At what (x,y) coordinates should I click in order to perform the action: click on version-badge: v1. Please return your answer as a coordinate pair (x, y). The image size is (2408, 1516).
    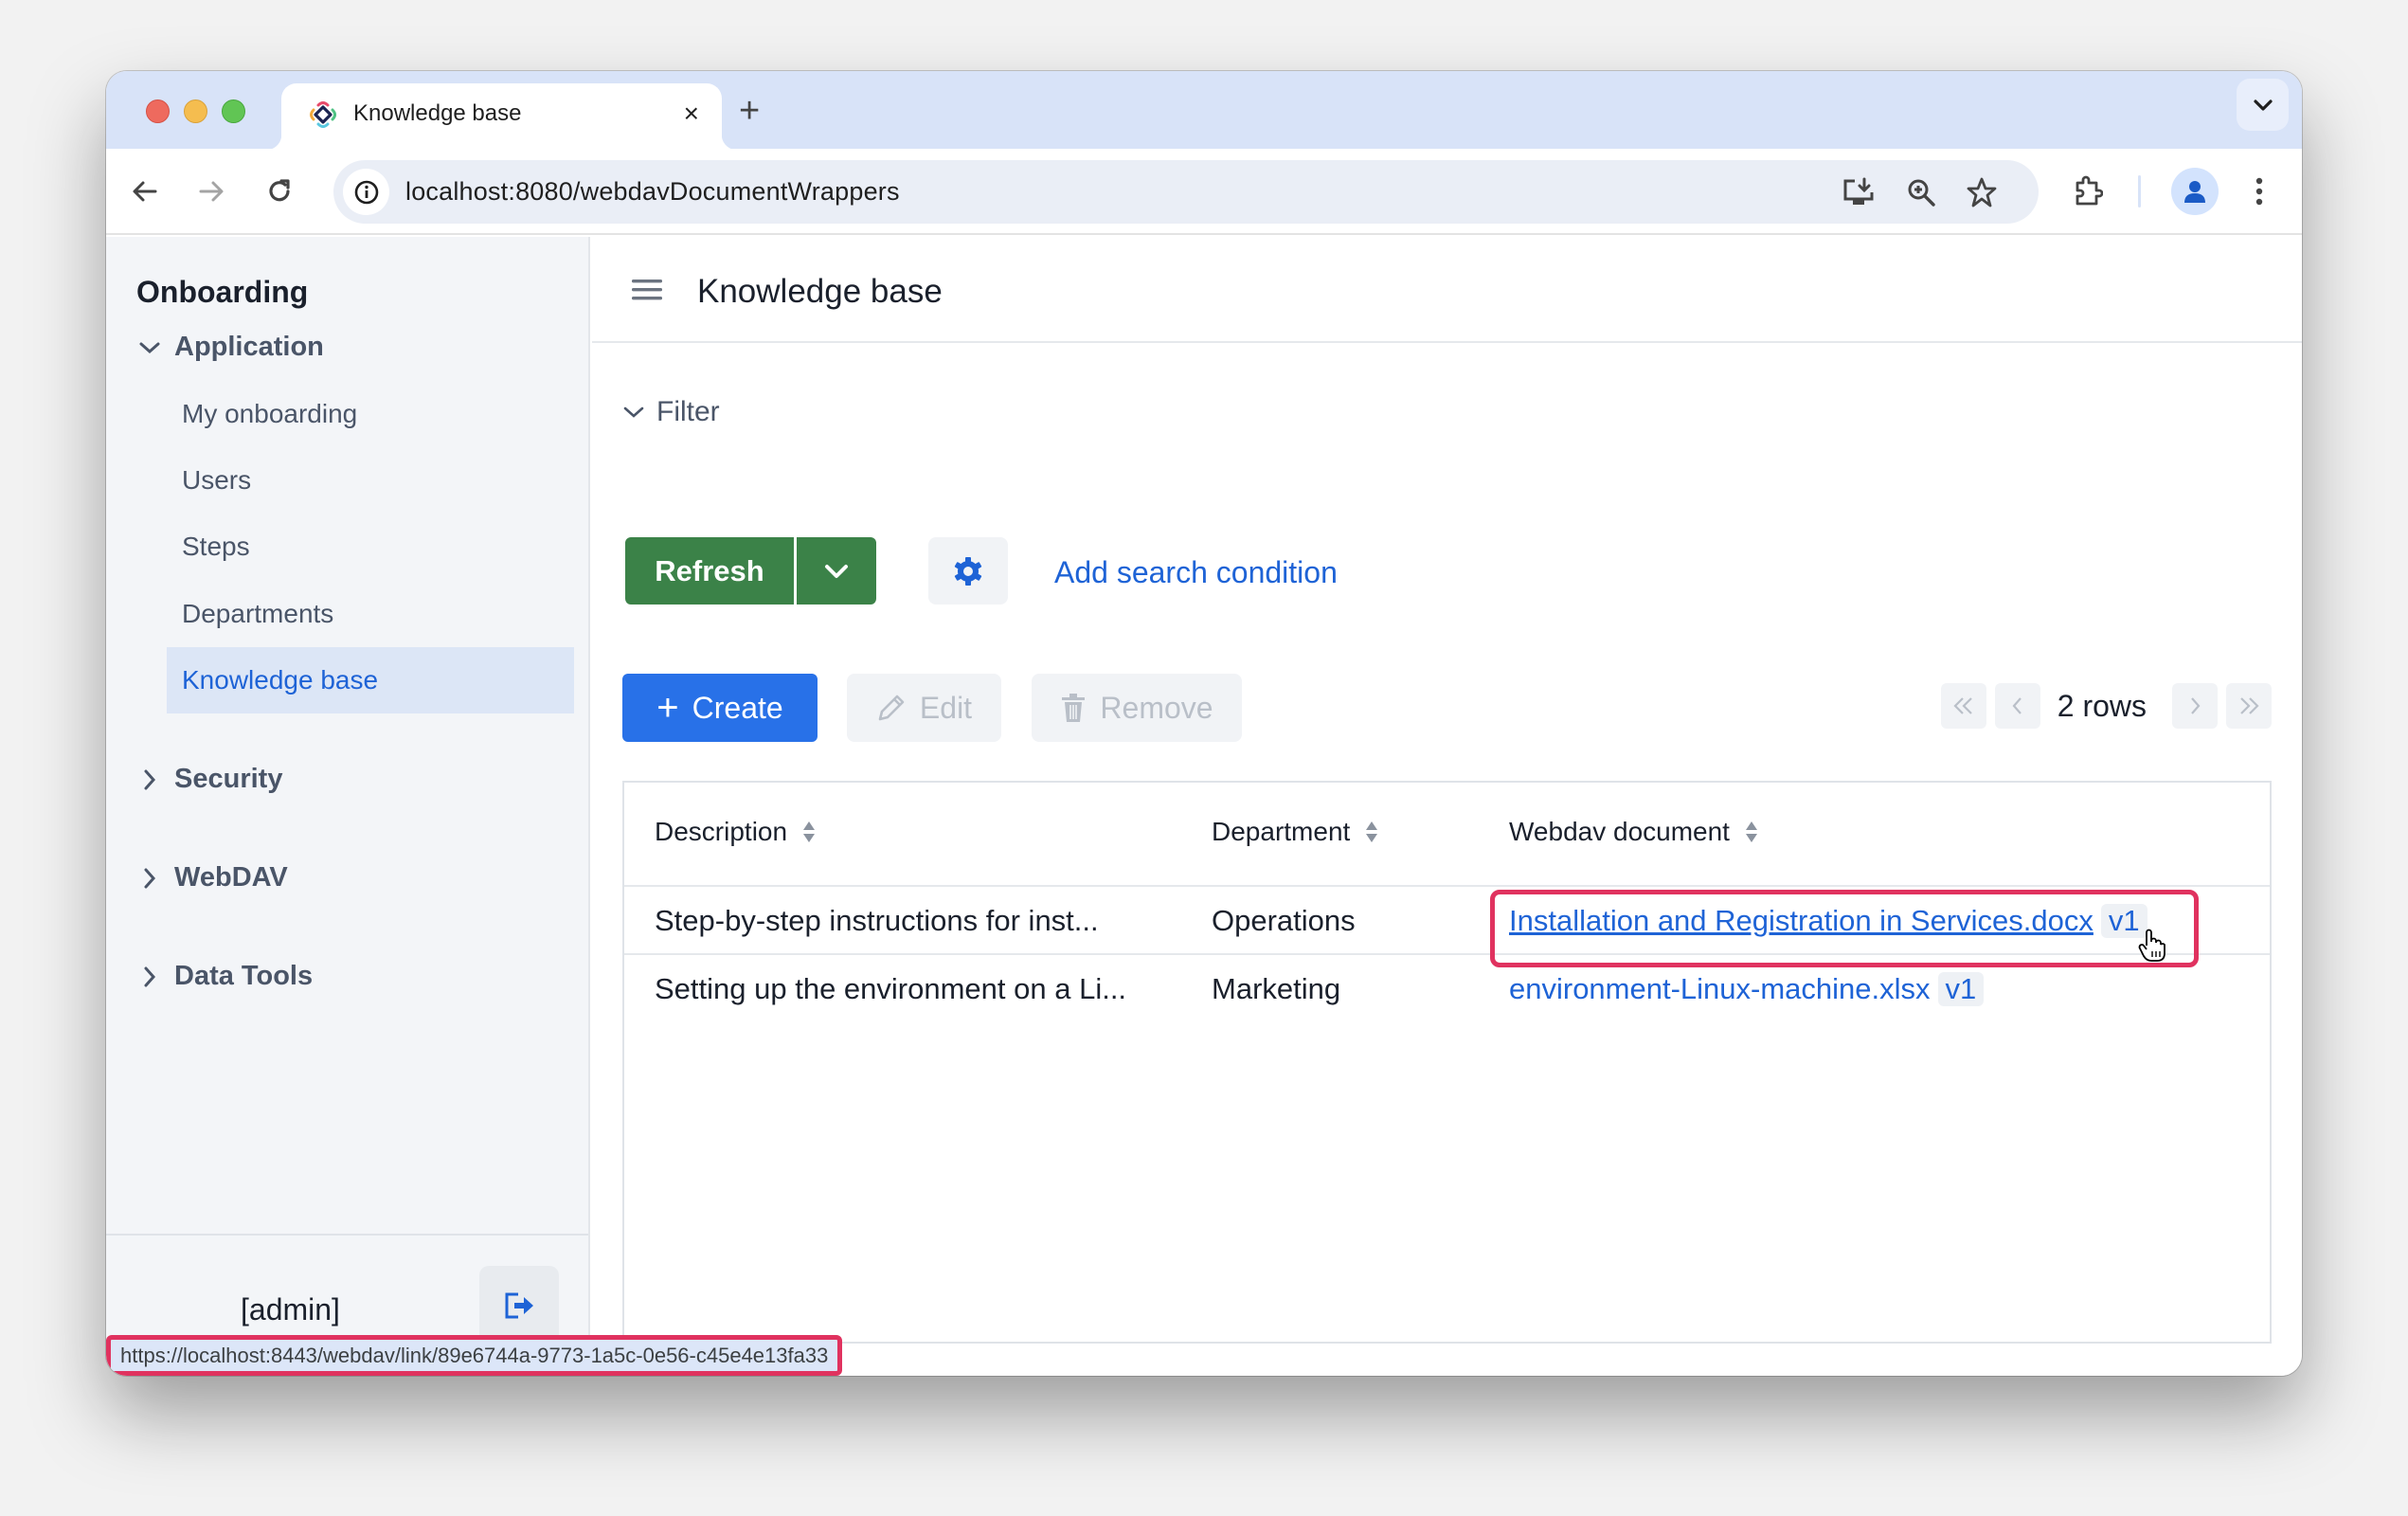
    Looking at the image, I should click on (1961, 989).